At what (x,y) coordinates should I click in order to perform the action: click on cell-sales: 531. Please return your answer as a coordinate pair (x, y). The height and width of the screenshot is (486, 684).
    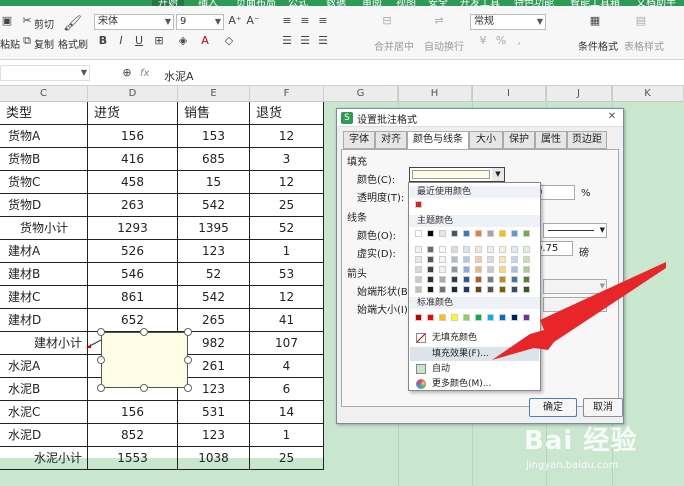
    Looking at the image, I should click on (214, 412).